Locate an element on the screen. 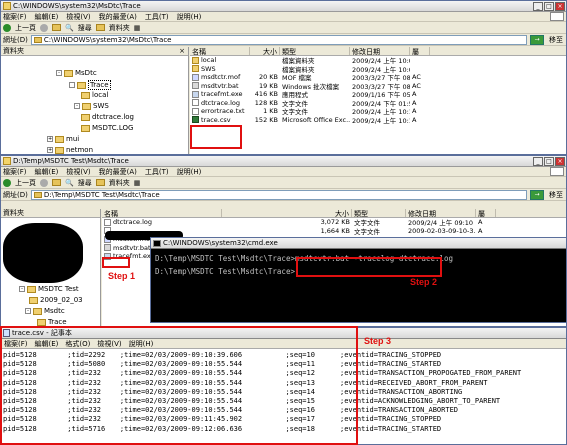 The image size is (567, 445). tree-item-mui: + mui is located at coordinates (63, 139).